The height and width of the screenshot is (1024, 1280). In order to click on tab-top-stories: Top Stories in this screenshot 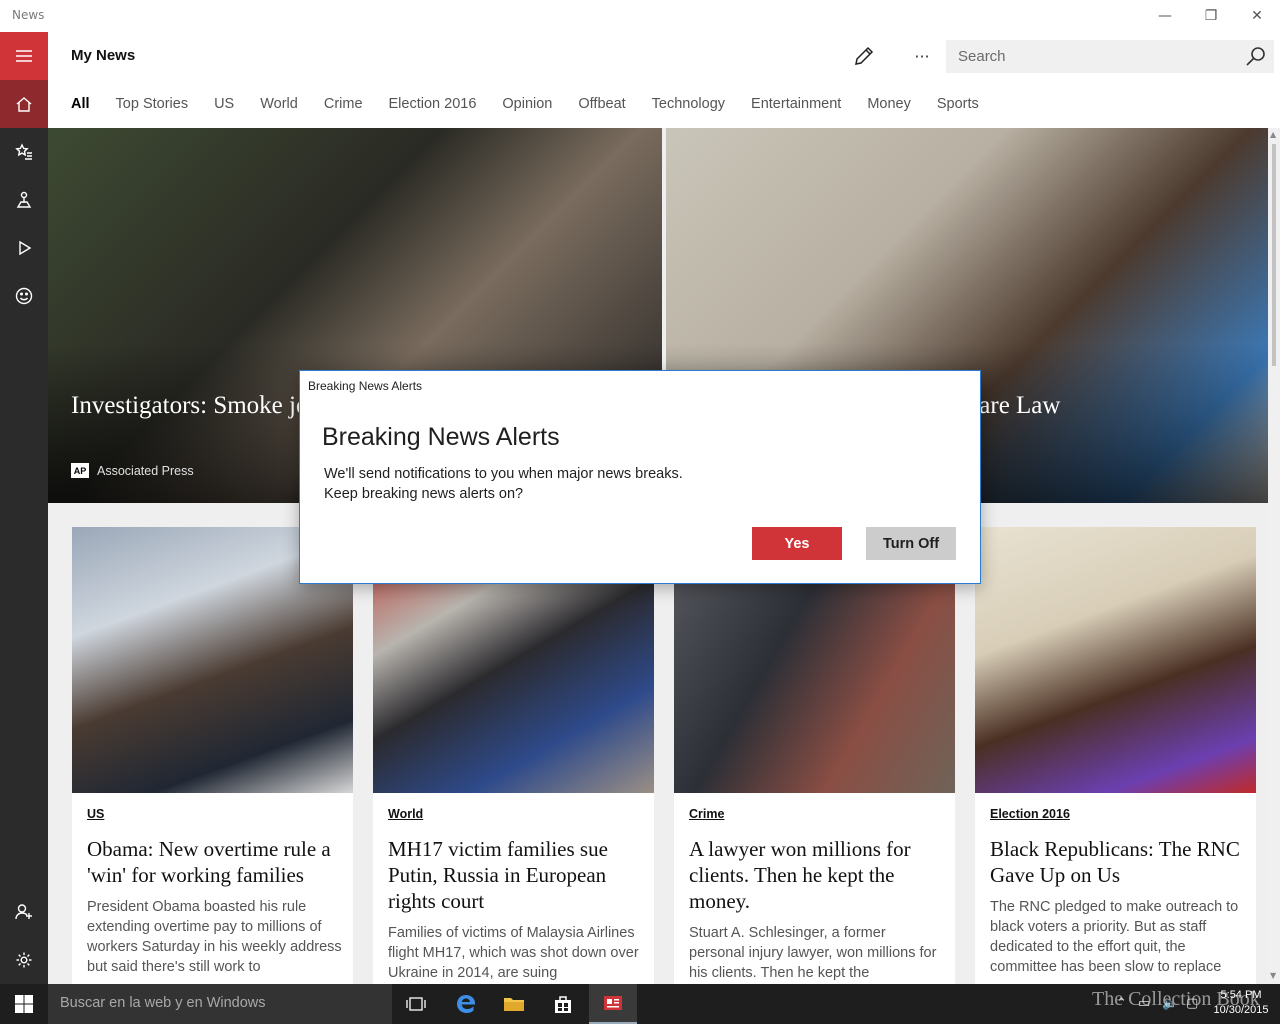, I will do `click(152, 104)`.